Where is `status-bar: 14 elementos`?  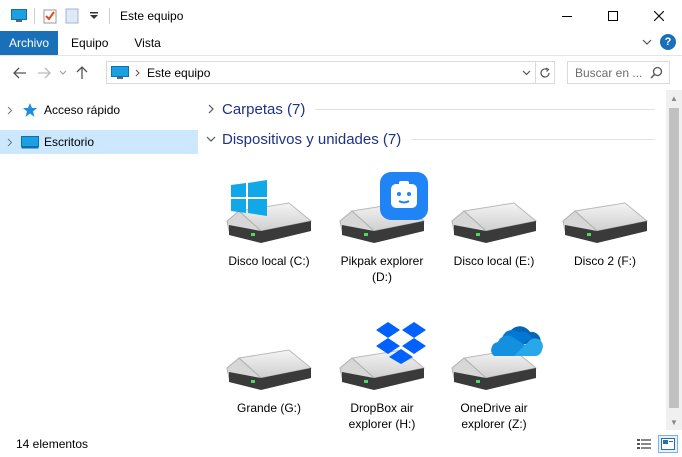
status-bar: 14 elementos is located at coordinates (341, 443).